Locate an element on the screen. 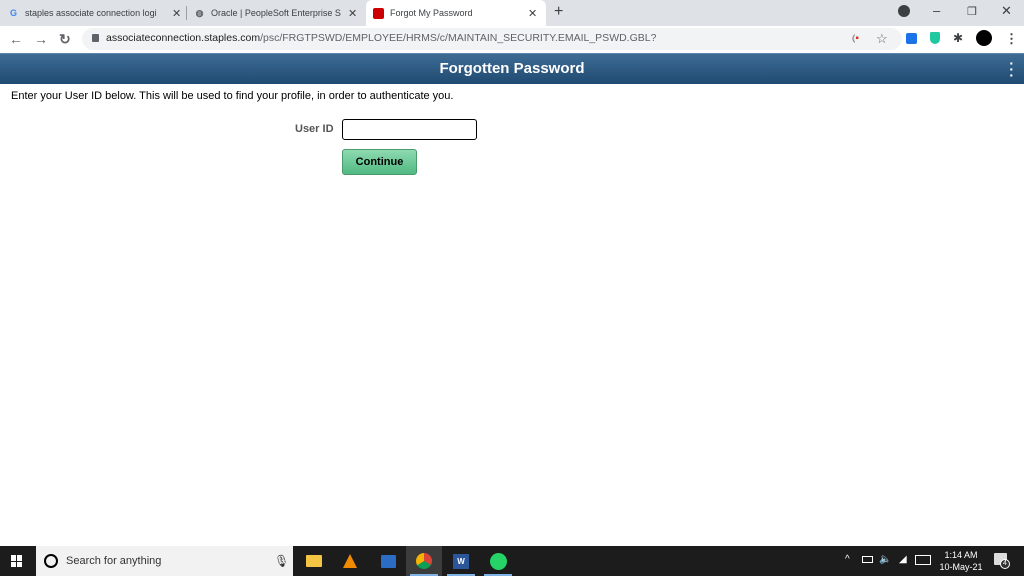 The height and width of the screenshot is (576, 1024). chrome-icon is located at coordinates (424, 561).